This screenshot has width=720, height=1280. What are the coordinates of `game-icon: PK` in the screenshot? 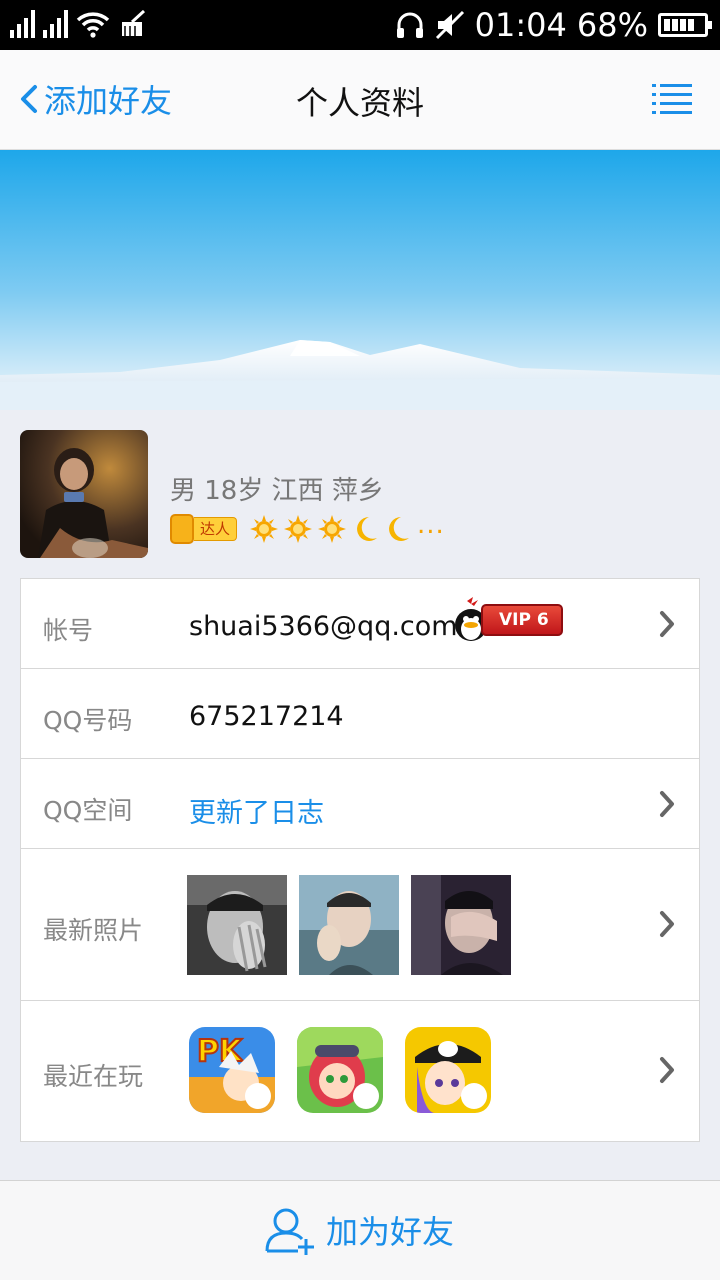 It's located at (232, 1070).